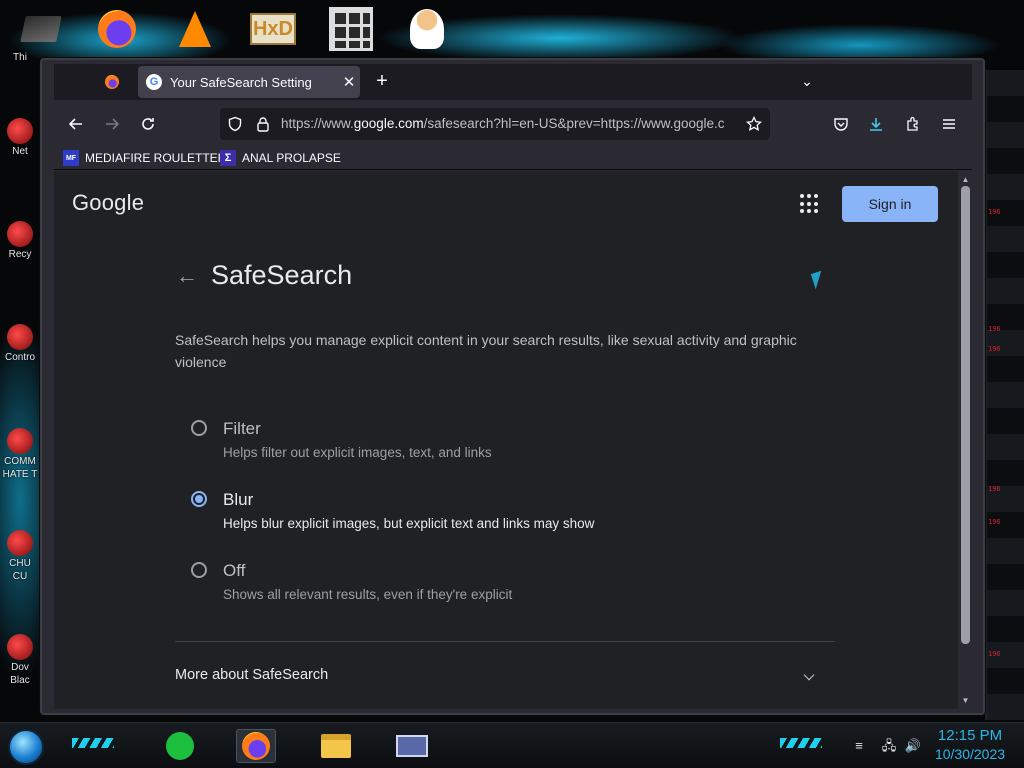  I want to click on desktop-icon-network: Net, so click(20, 137).